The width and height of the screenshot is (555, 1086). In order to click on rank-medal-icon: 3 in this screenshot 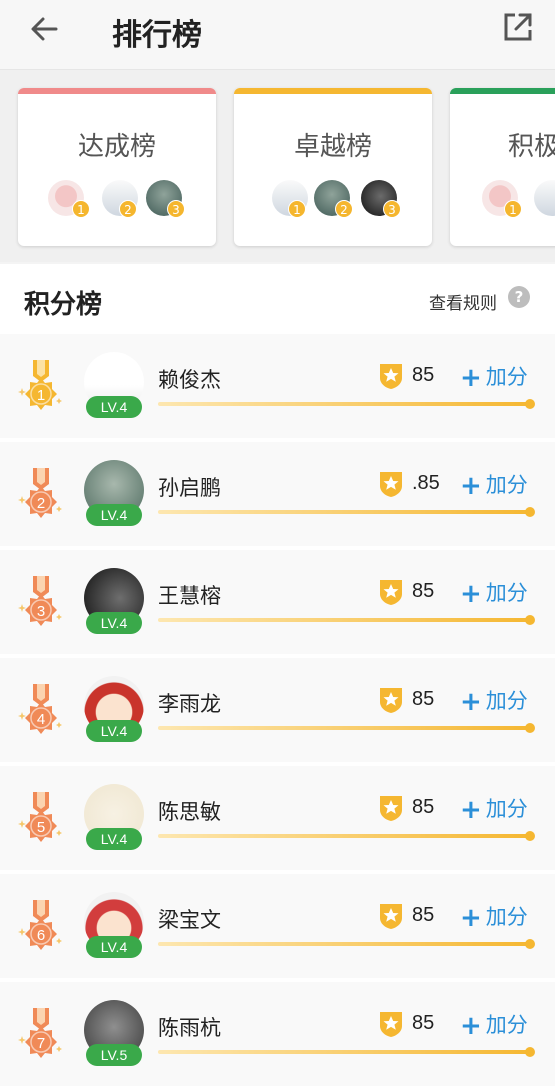, I will do `click(40, 601)`.